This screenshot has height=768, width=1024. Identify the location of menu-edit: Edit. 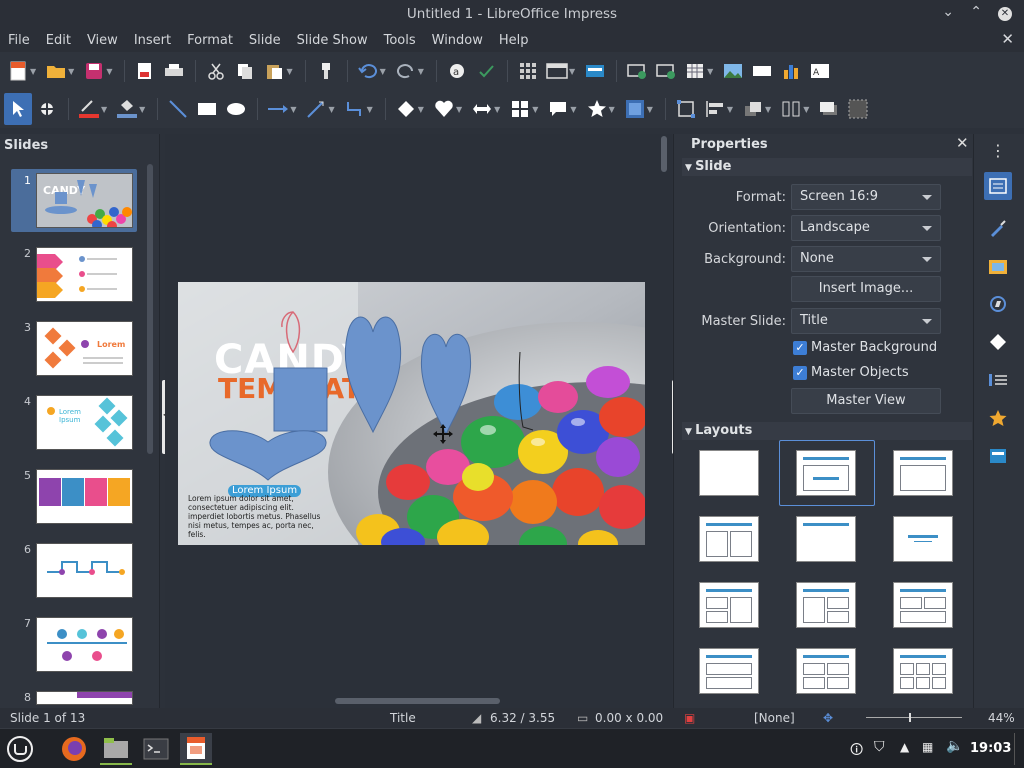
(58, 40).